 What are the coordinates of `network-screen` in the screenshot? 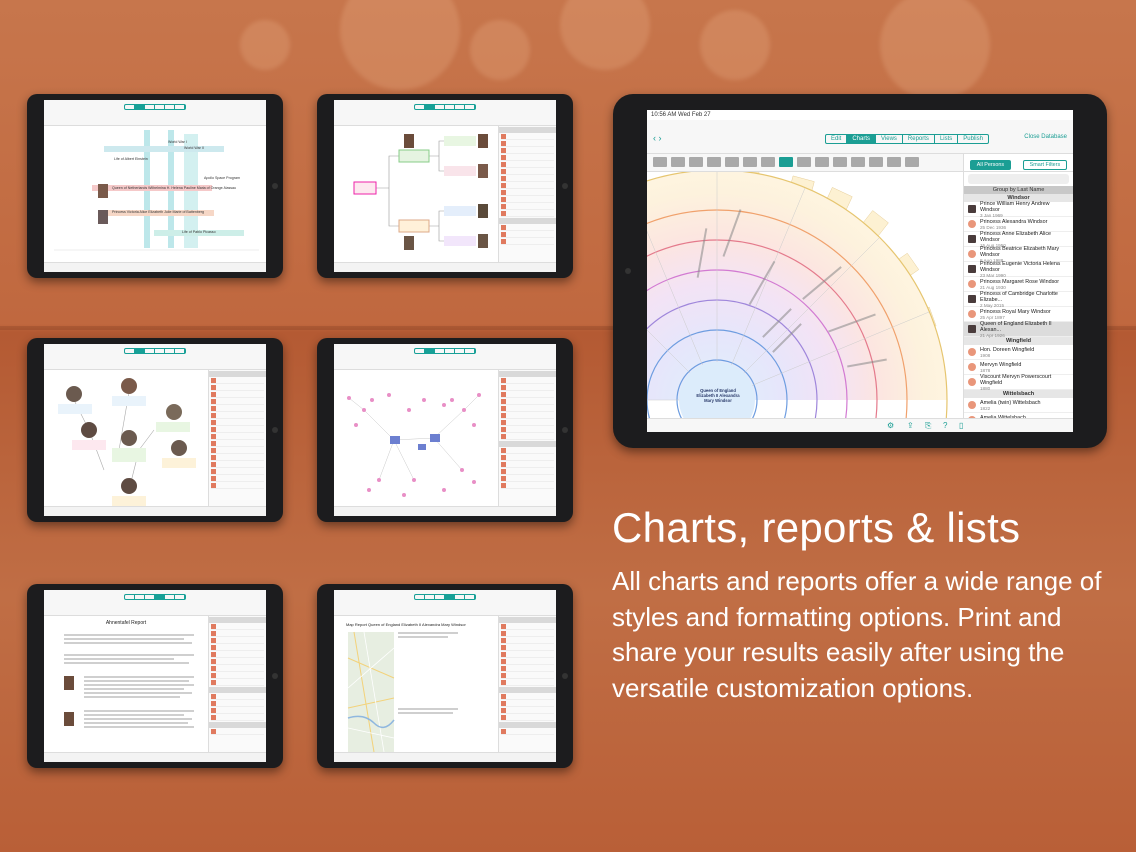 It's located at (445, 430).